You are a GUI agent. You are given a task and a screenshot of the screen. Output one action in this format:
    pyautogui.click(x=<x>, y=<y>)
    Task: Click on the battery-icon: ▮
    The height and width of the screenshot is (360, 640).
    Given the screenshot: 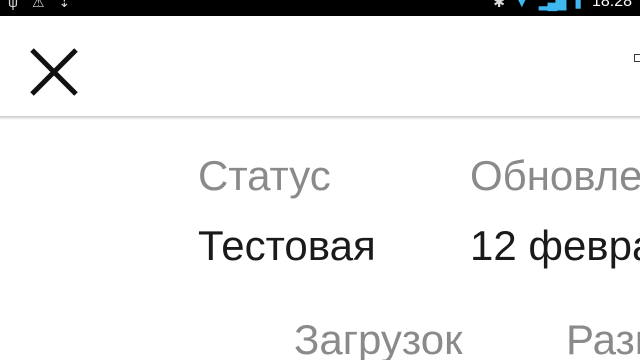 What is the action you would take?
    pyautogui.click(x=578, y=5)
    